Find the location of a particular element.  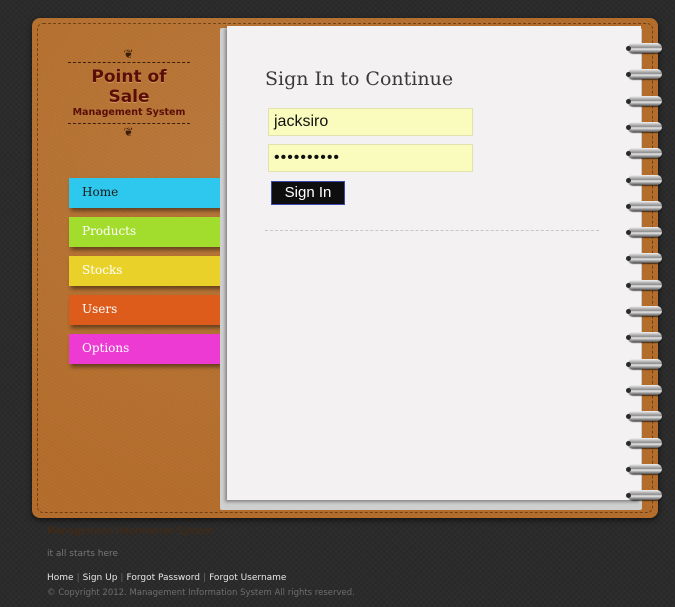

logo-title: Point of Sale is located at coordinates (129, 87).